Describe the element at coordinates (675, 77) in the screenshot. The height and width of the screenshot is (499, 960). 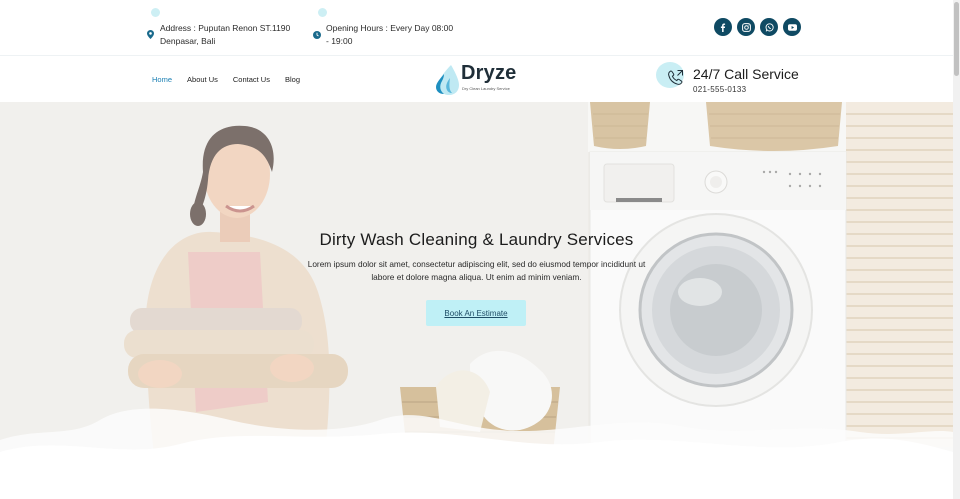
I see `phone-call-icon` at that location.